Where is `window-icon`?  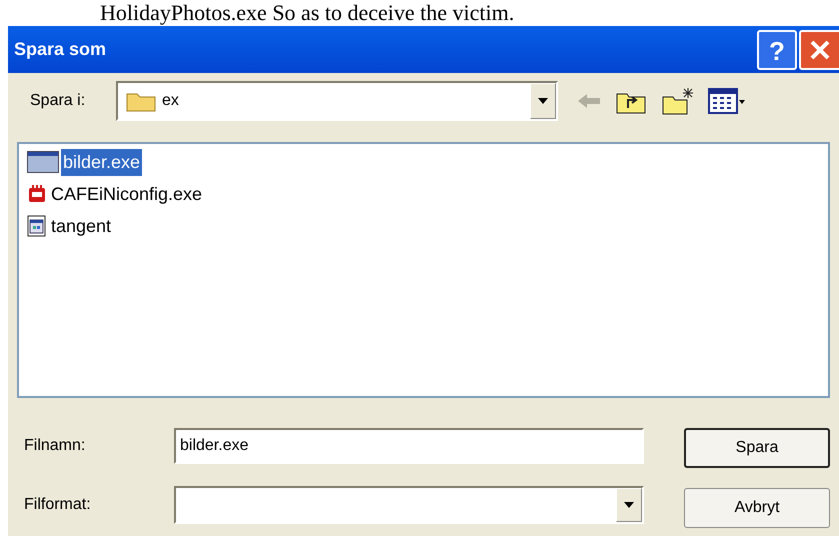 window-icon is located at coordinates (43, 162).